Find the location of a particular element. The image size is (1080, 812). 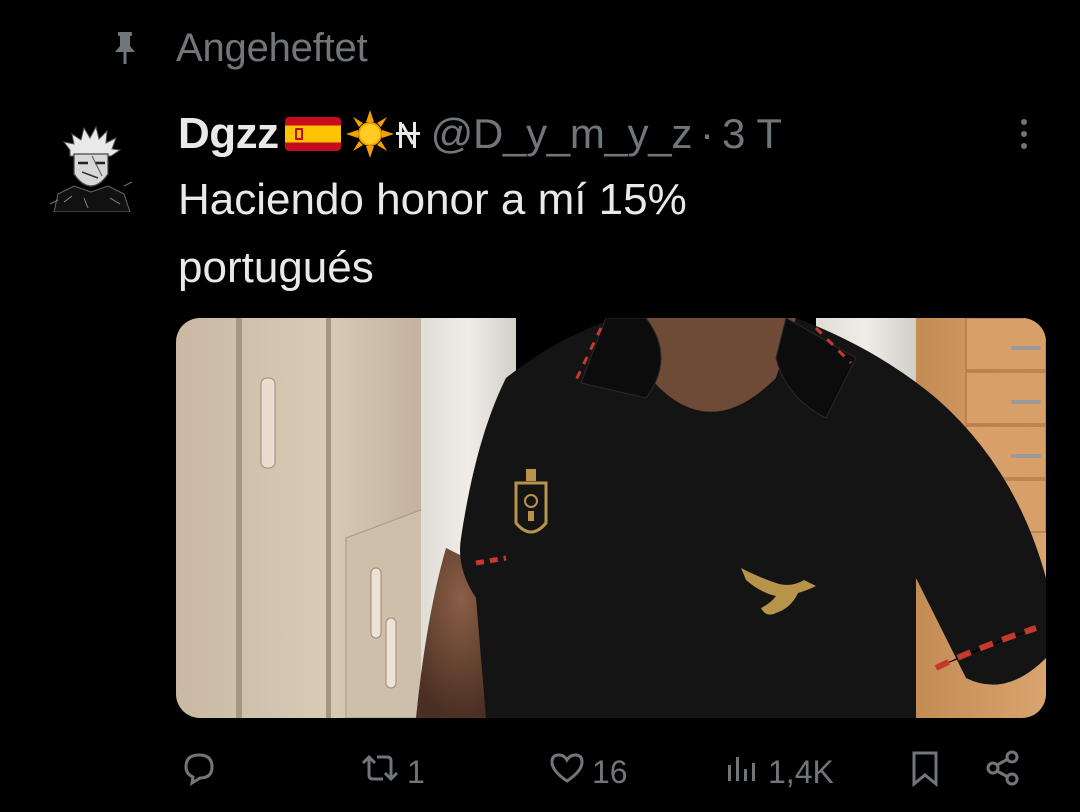

sun-emoji is located at coordinates (370, 134).